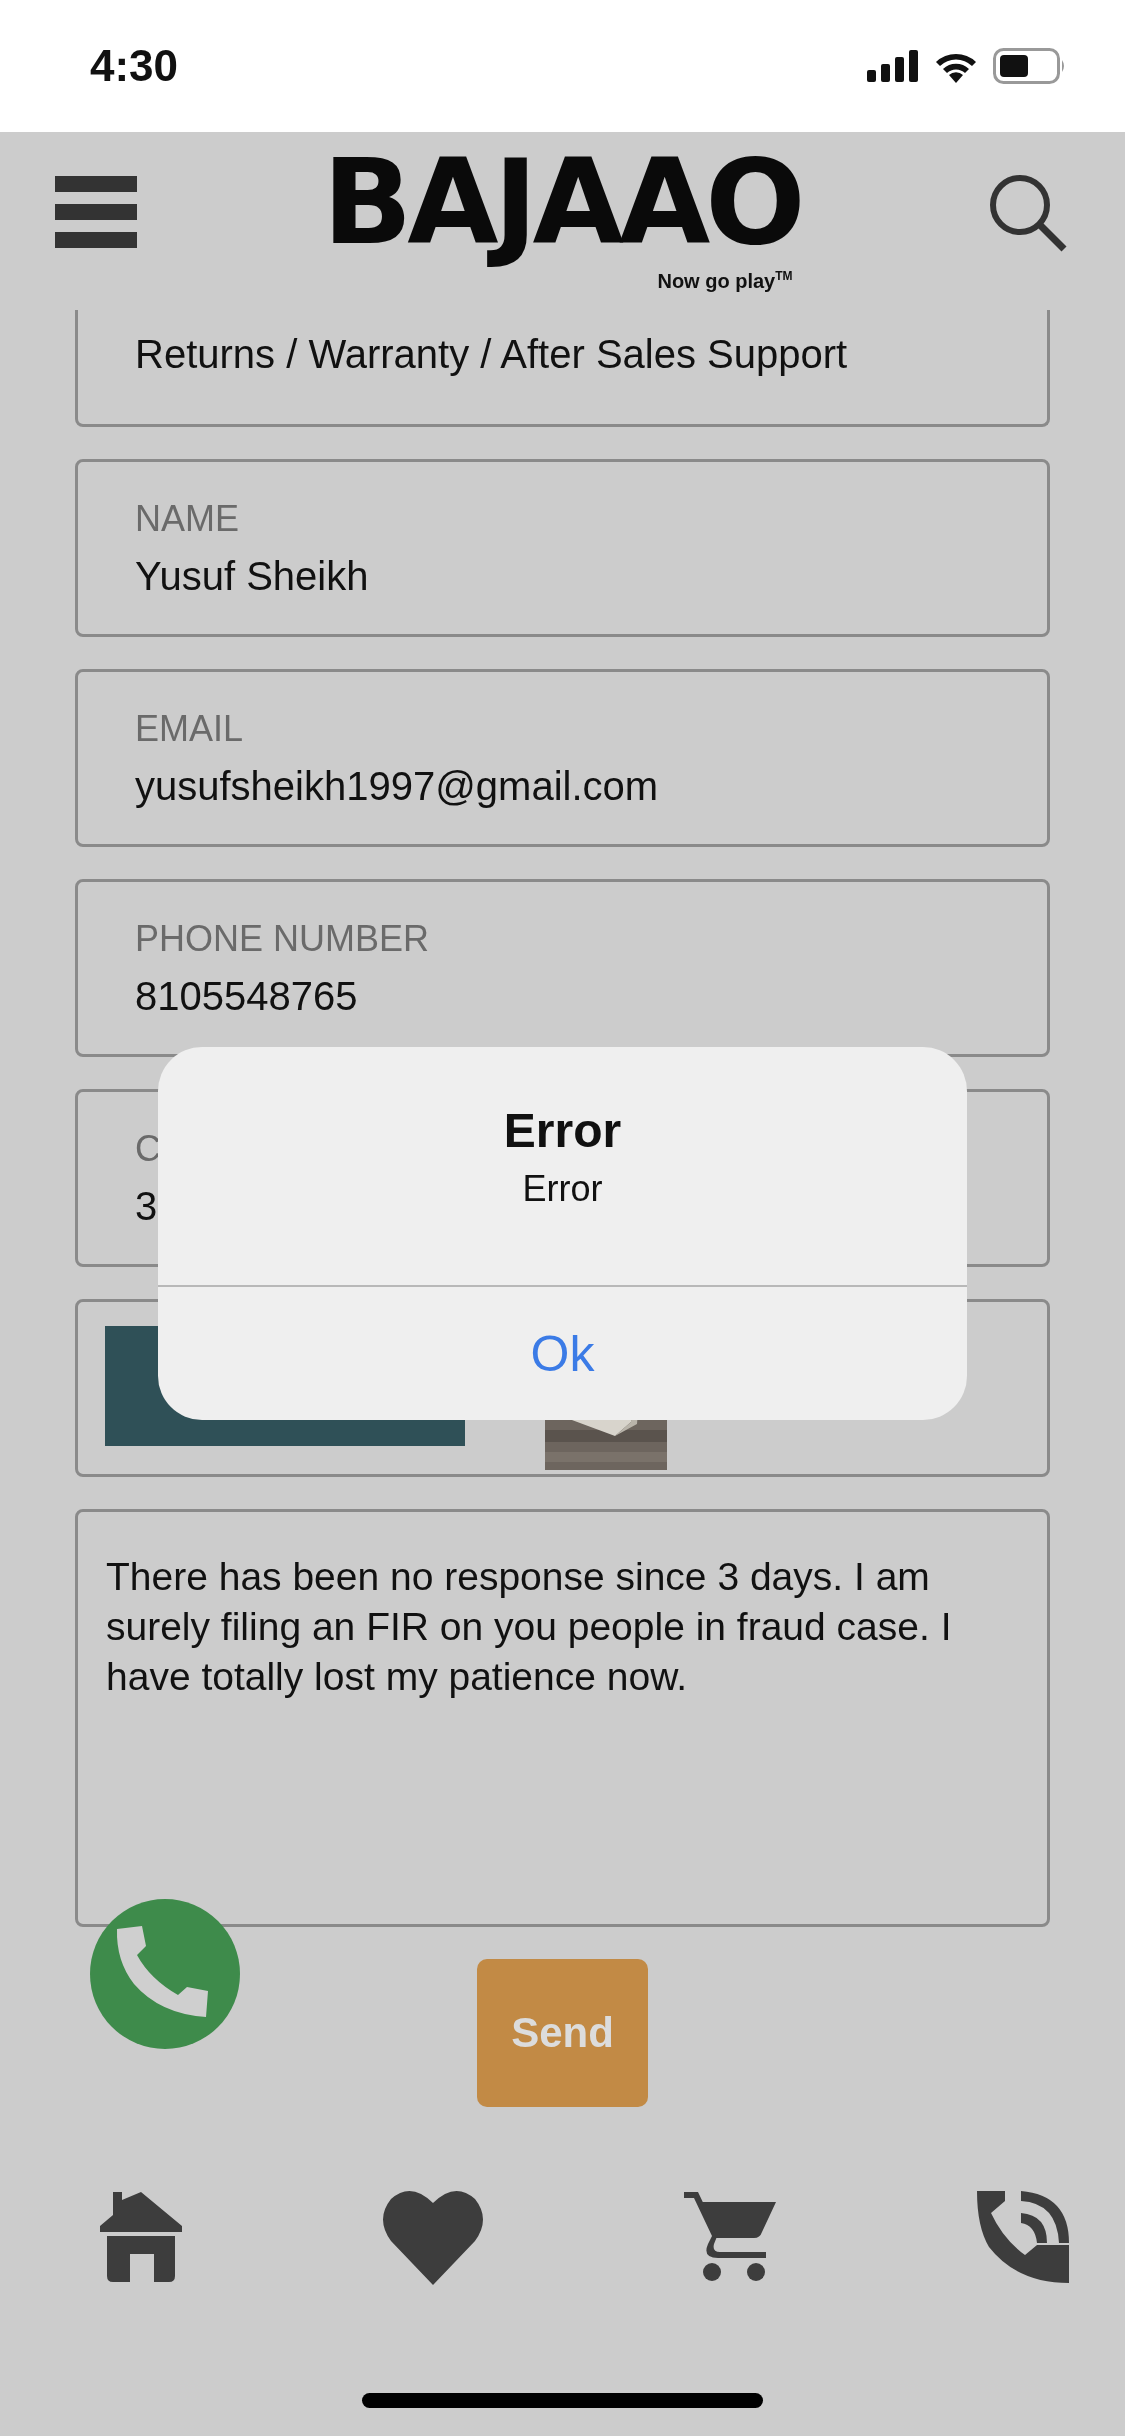 Image resolution: width=1125 pixels, height=2436 pixels. What do you see at coordinates (134, 66) in the screenshot?
I see `status-time: 4:30` at bounding box center [134, 66].